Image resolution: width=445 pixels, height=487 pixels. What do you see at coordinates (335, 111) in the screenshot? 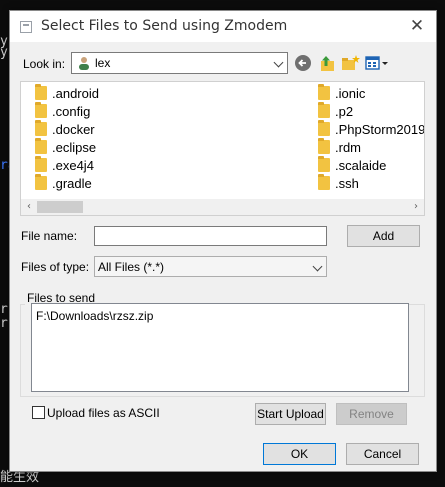
I see `list-item: .p2` at bounding box center [335, 111].